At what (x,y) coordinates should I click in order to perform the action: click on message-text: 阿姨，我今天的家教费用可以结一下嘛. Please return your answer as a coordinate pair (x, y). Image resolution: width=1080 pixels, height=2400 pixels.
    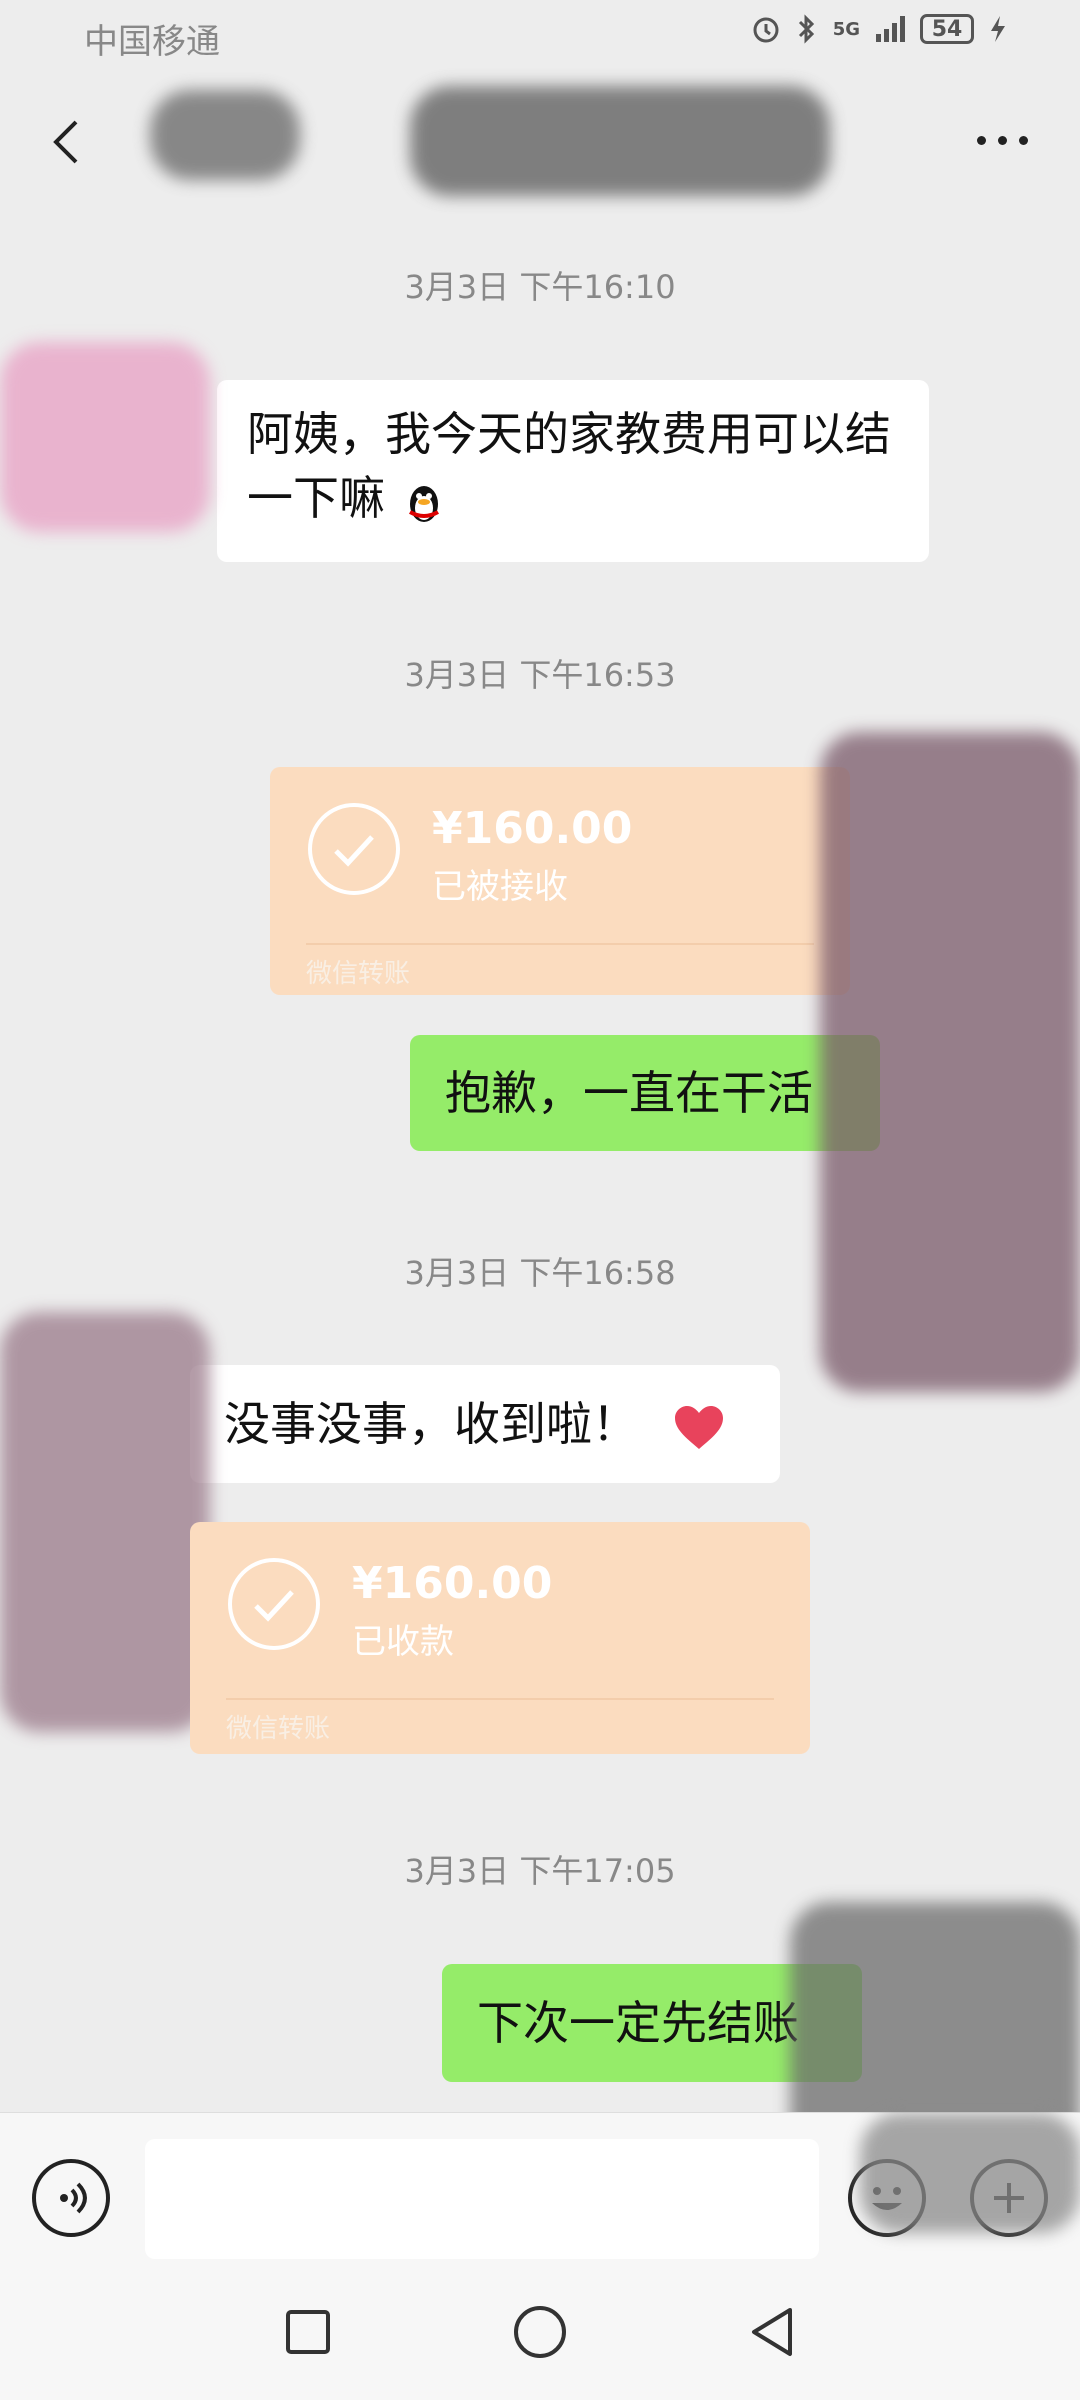
    Looking at the image, I should click on (569, 466).